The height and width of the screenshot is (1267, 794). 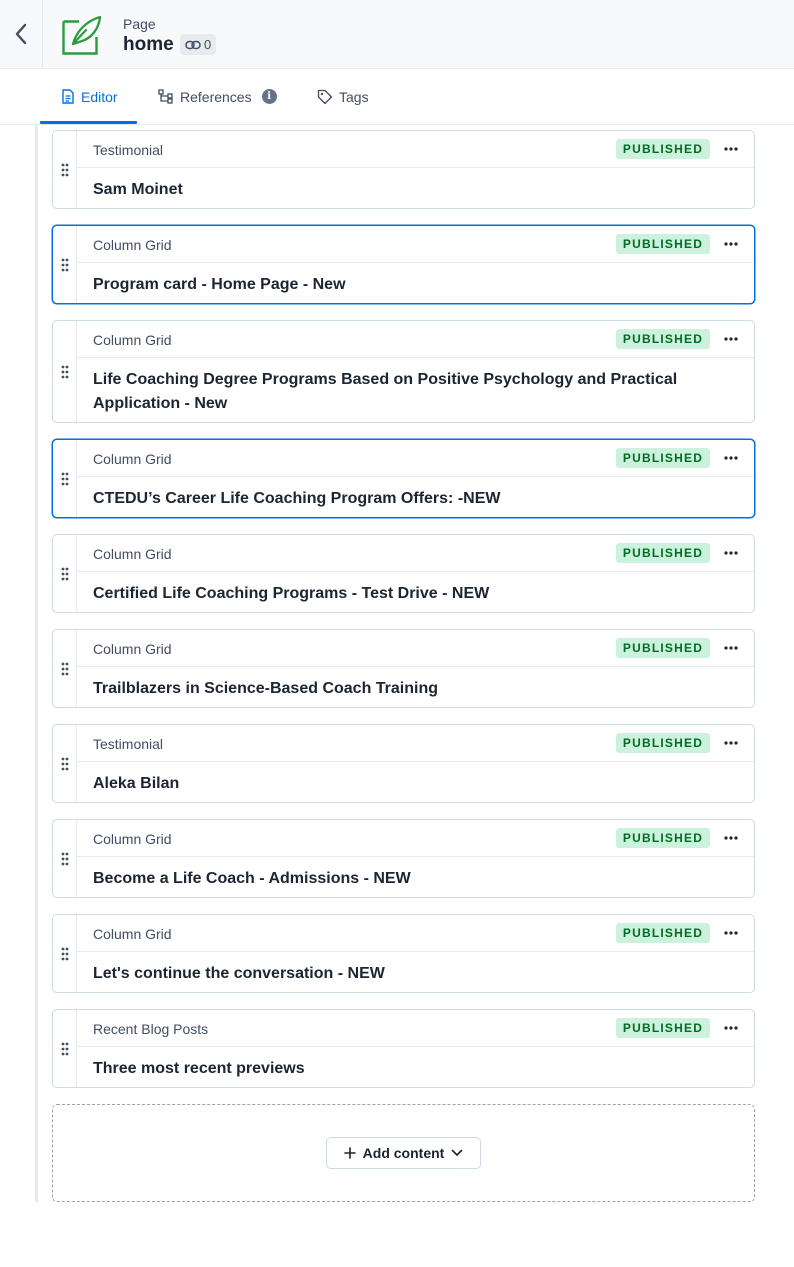 What do you see at coordinates (99, 96) in the screenshot?
I see `tab-editor-label: Editor` at bounding box center [99, 96].